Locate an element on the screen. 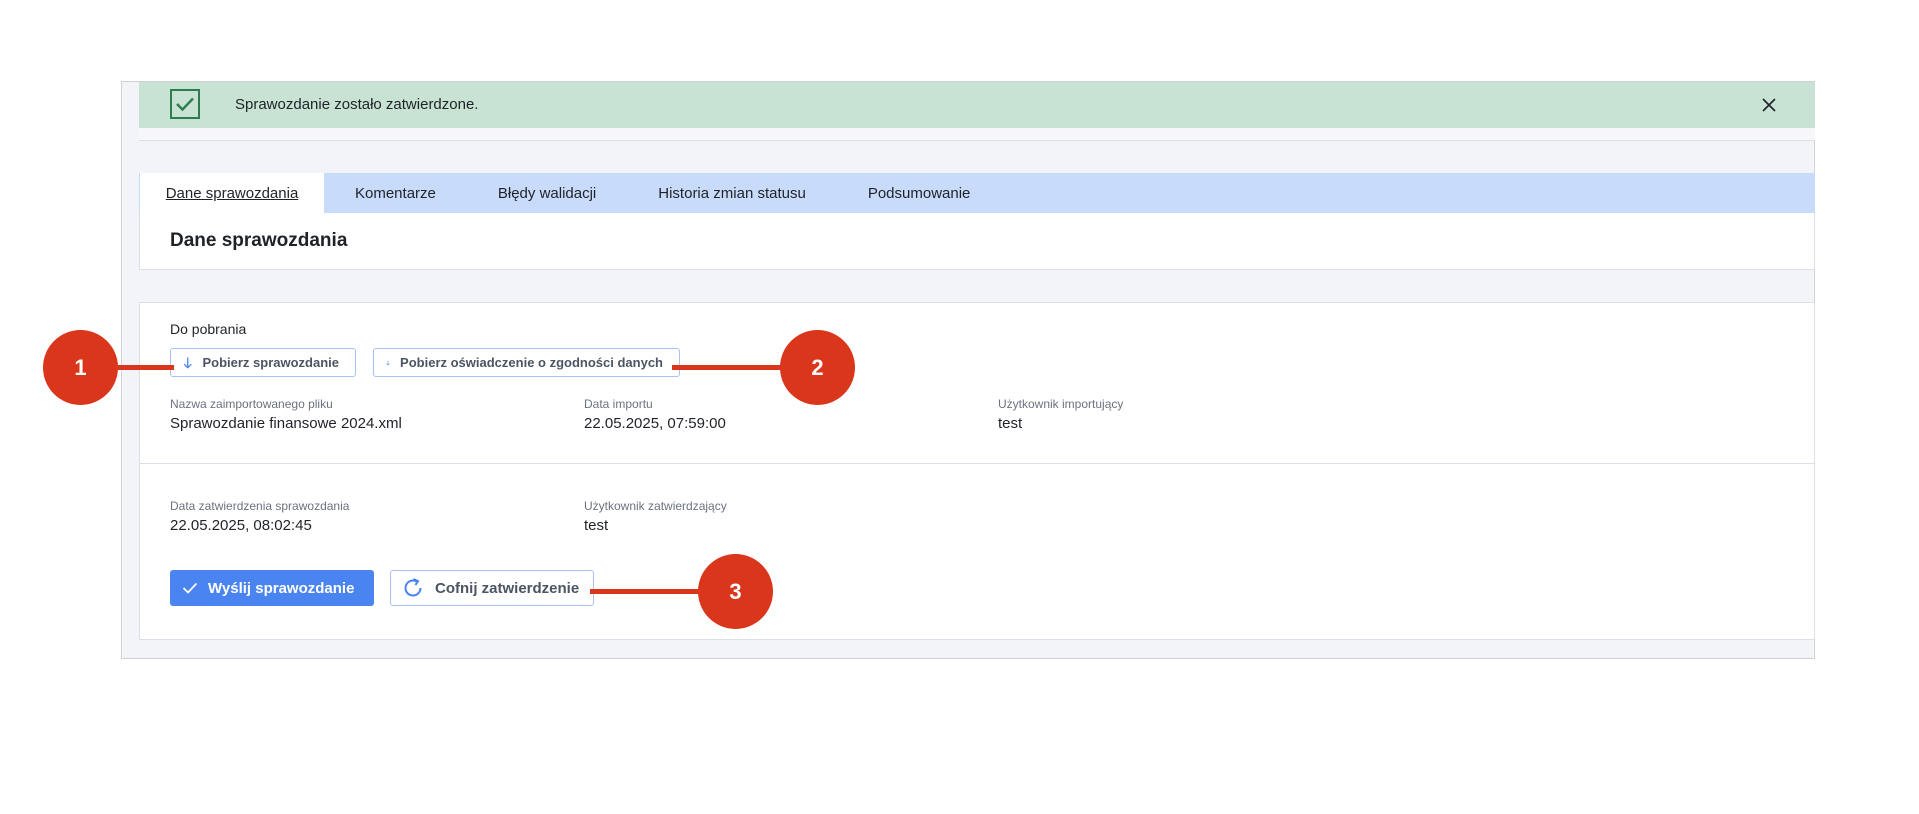  imported-file-name-value: Sprawozdanie finansowe 2024.xml is located at coordinates (286, 423).